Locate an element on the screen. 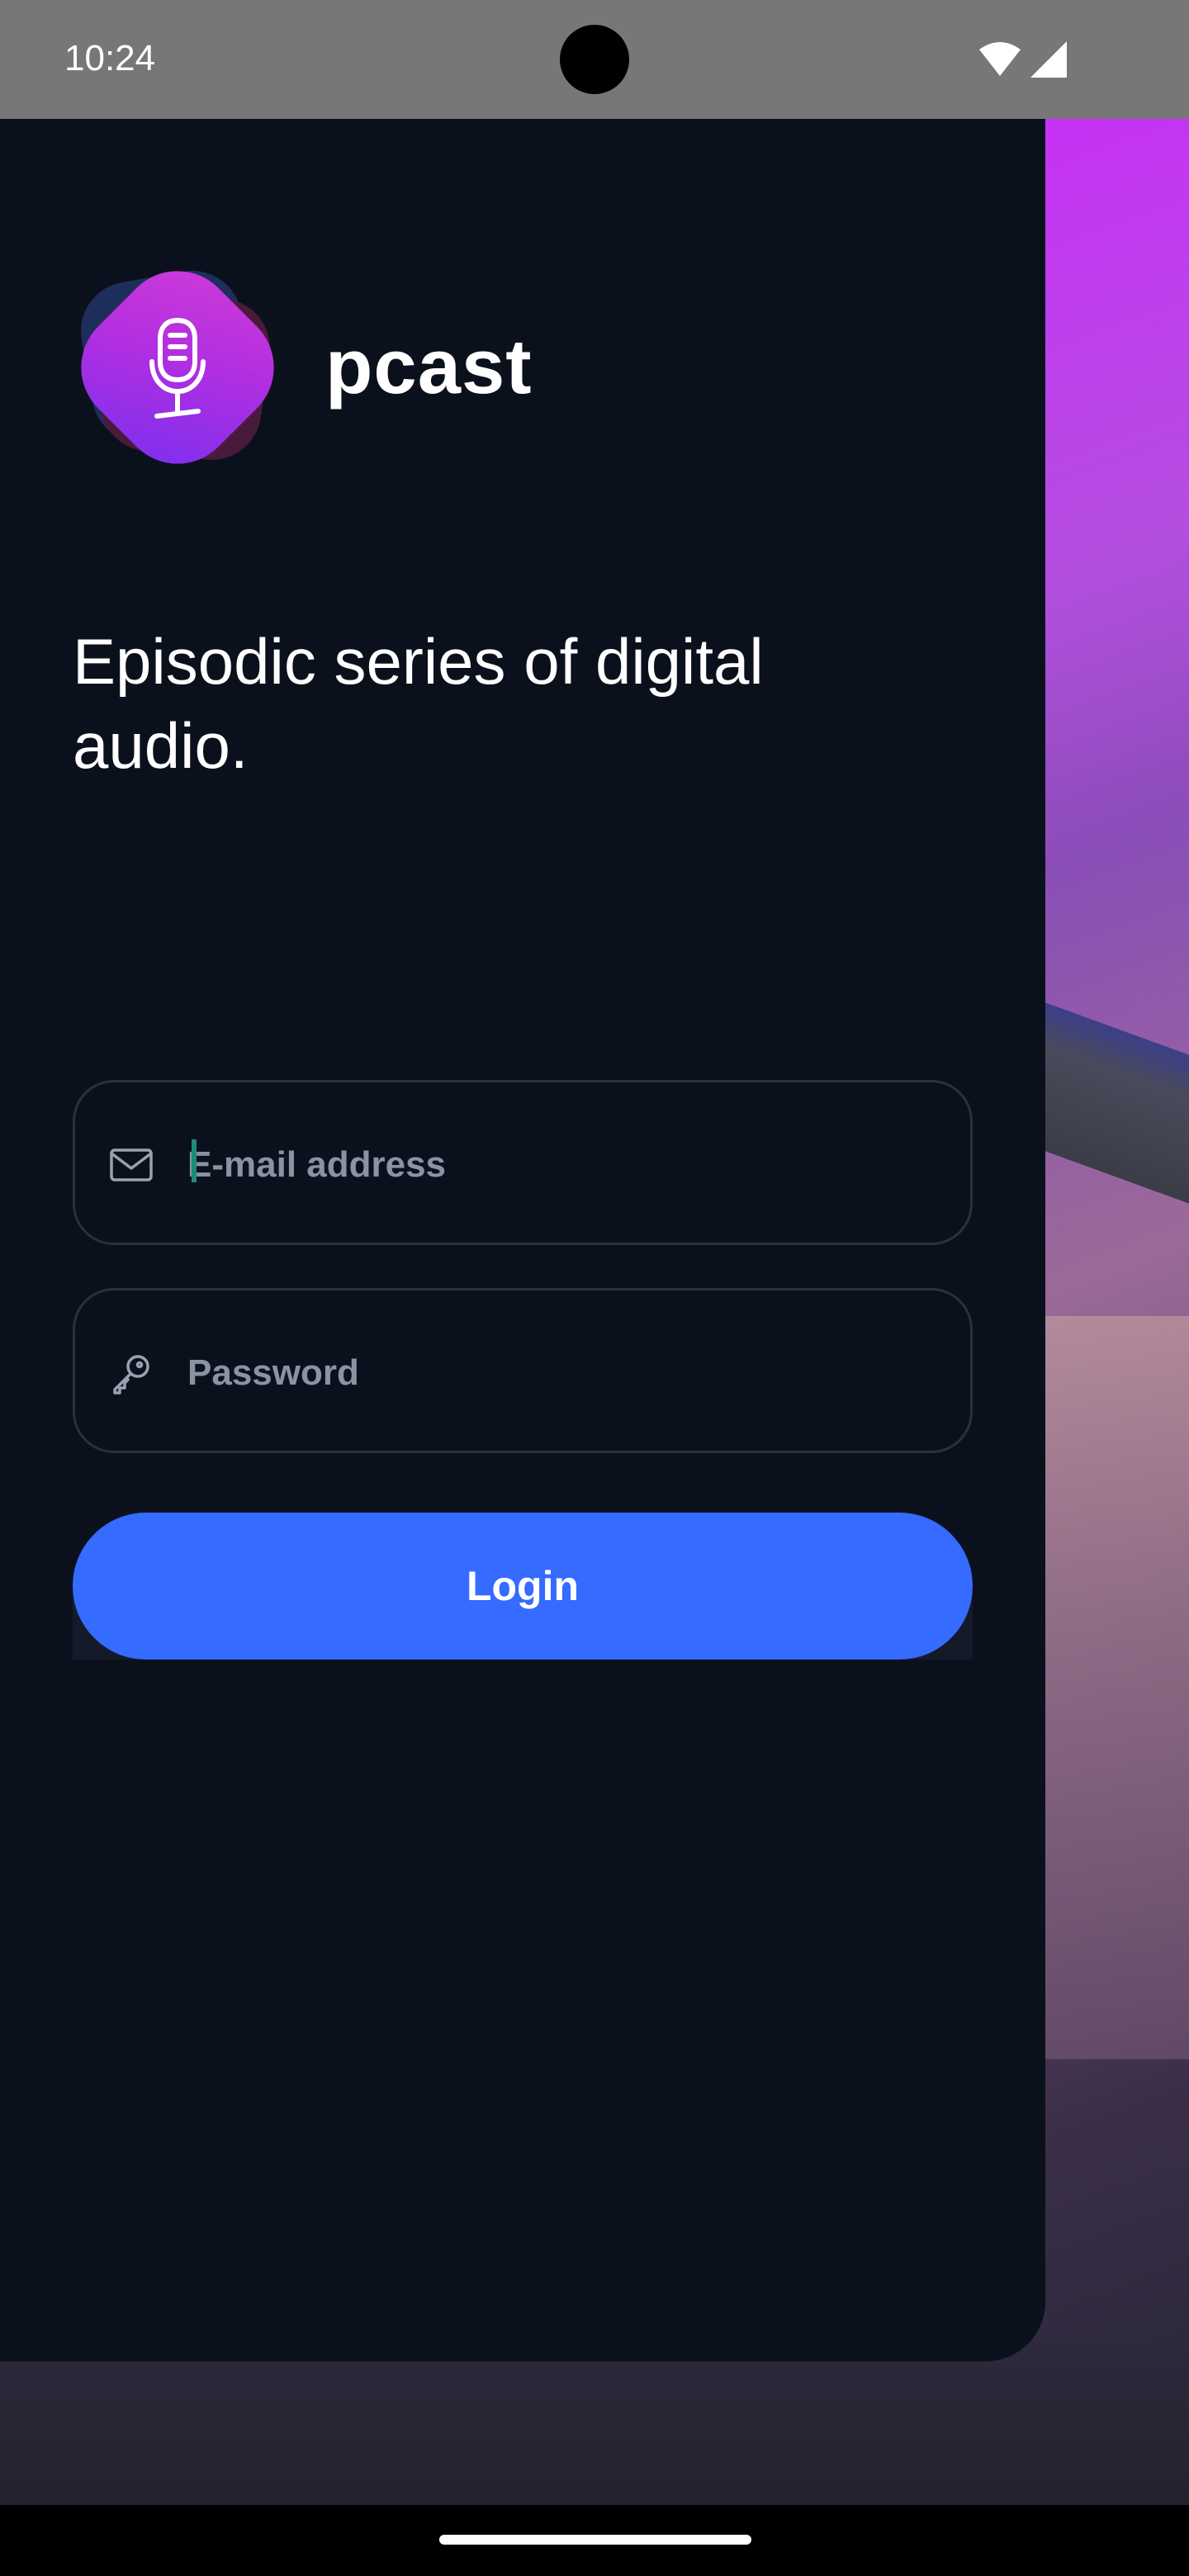  email-field is located at coordinates (523, 1162).